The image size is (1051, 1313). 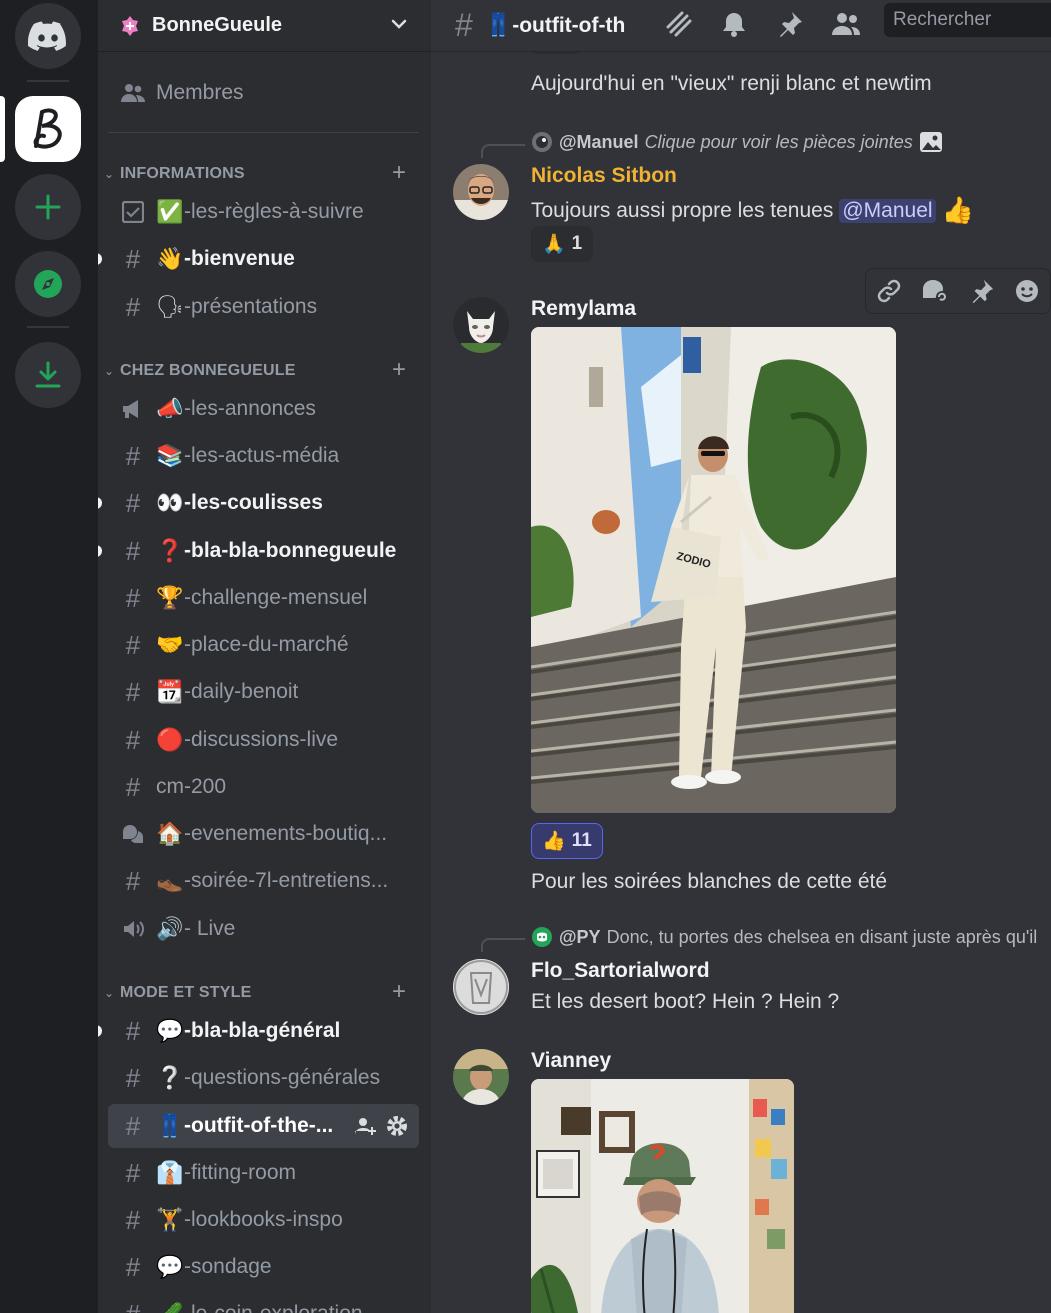 I want to click on channel-les-actus-media: # 📚 -les-actus-média, so click(x=263, y=456).